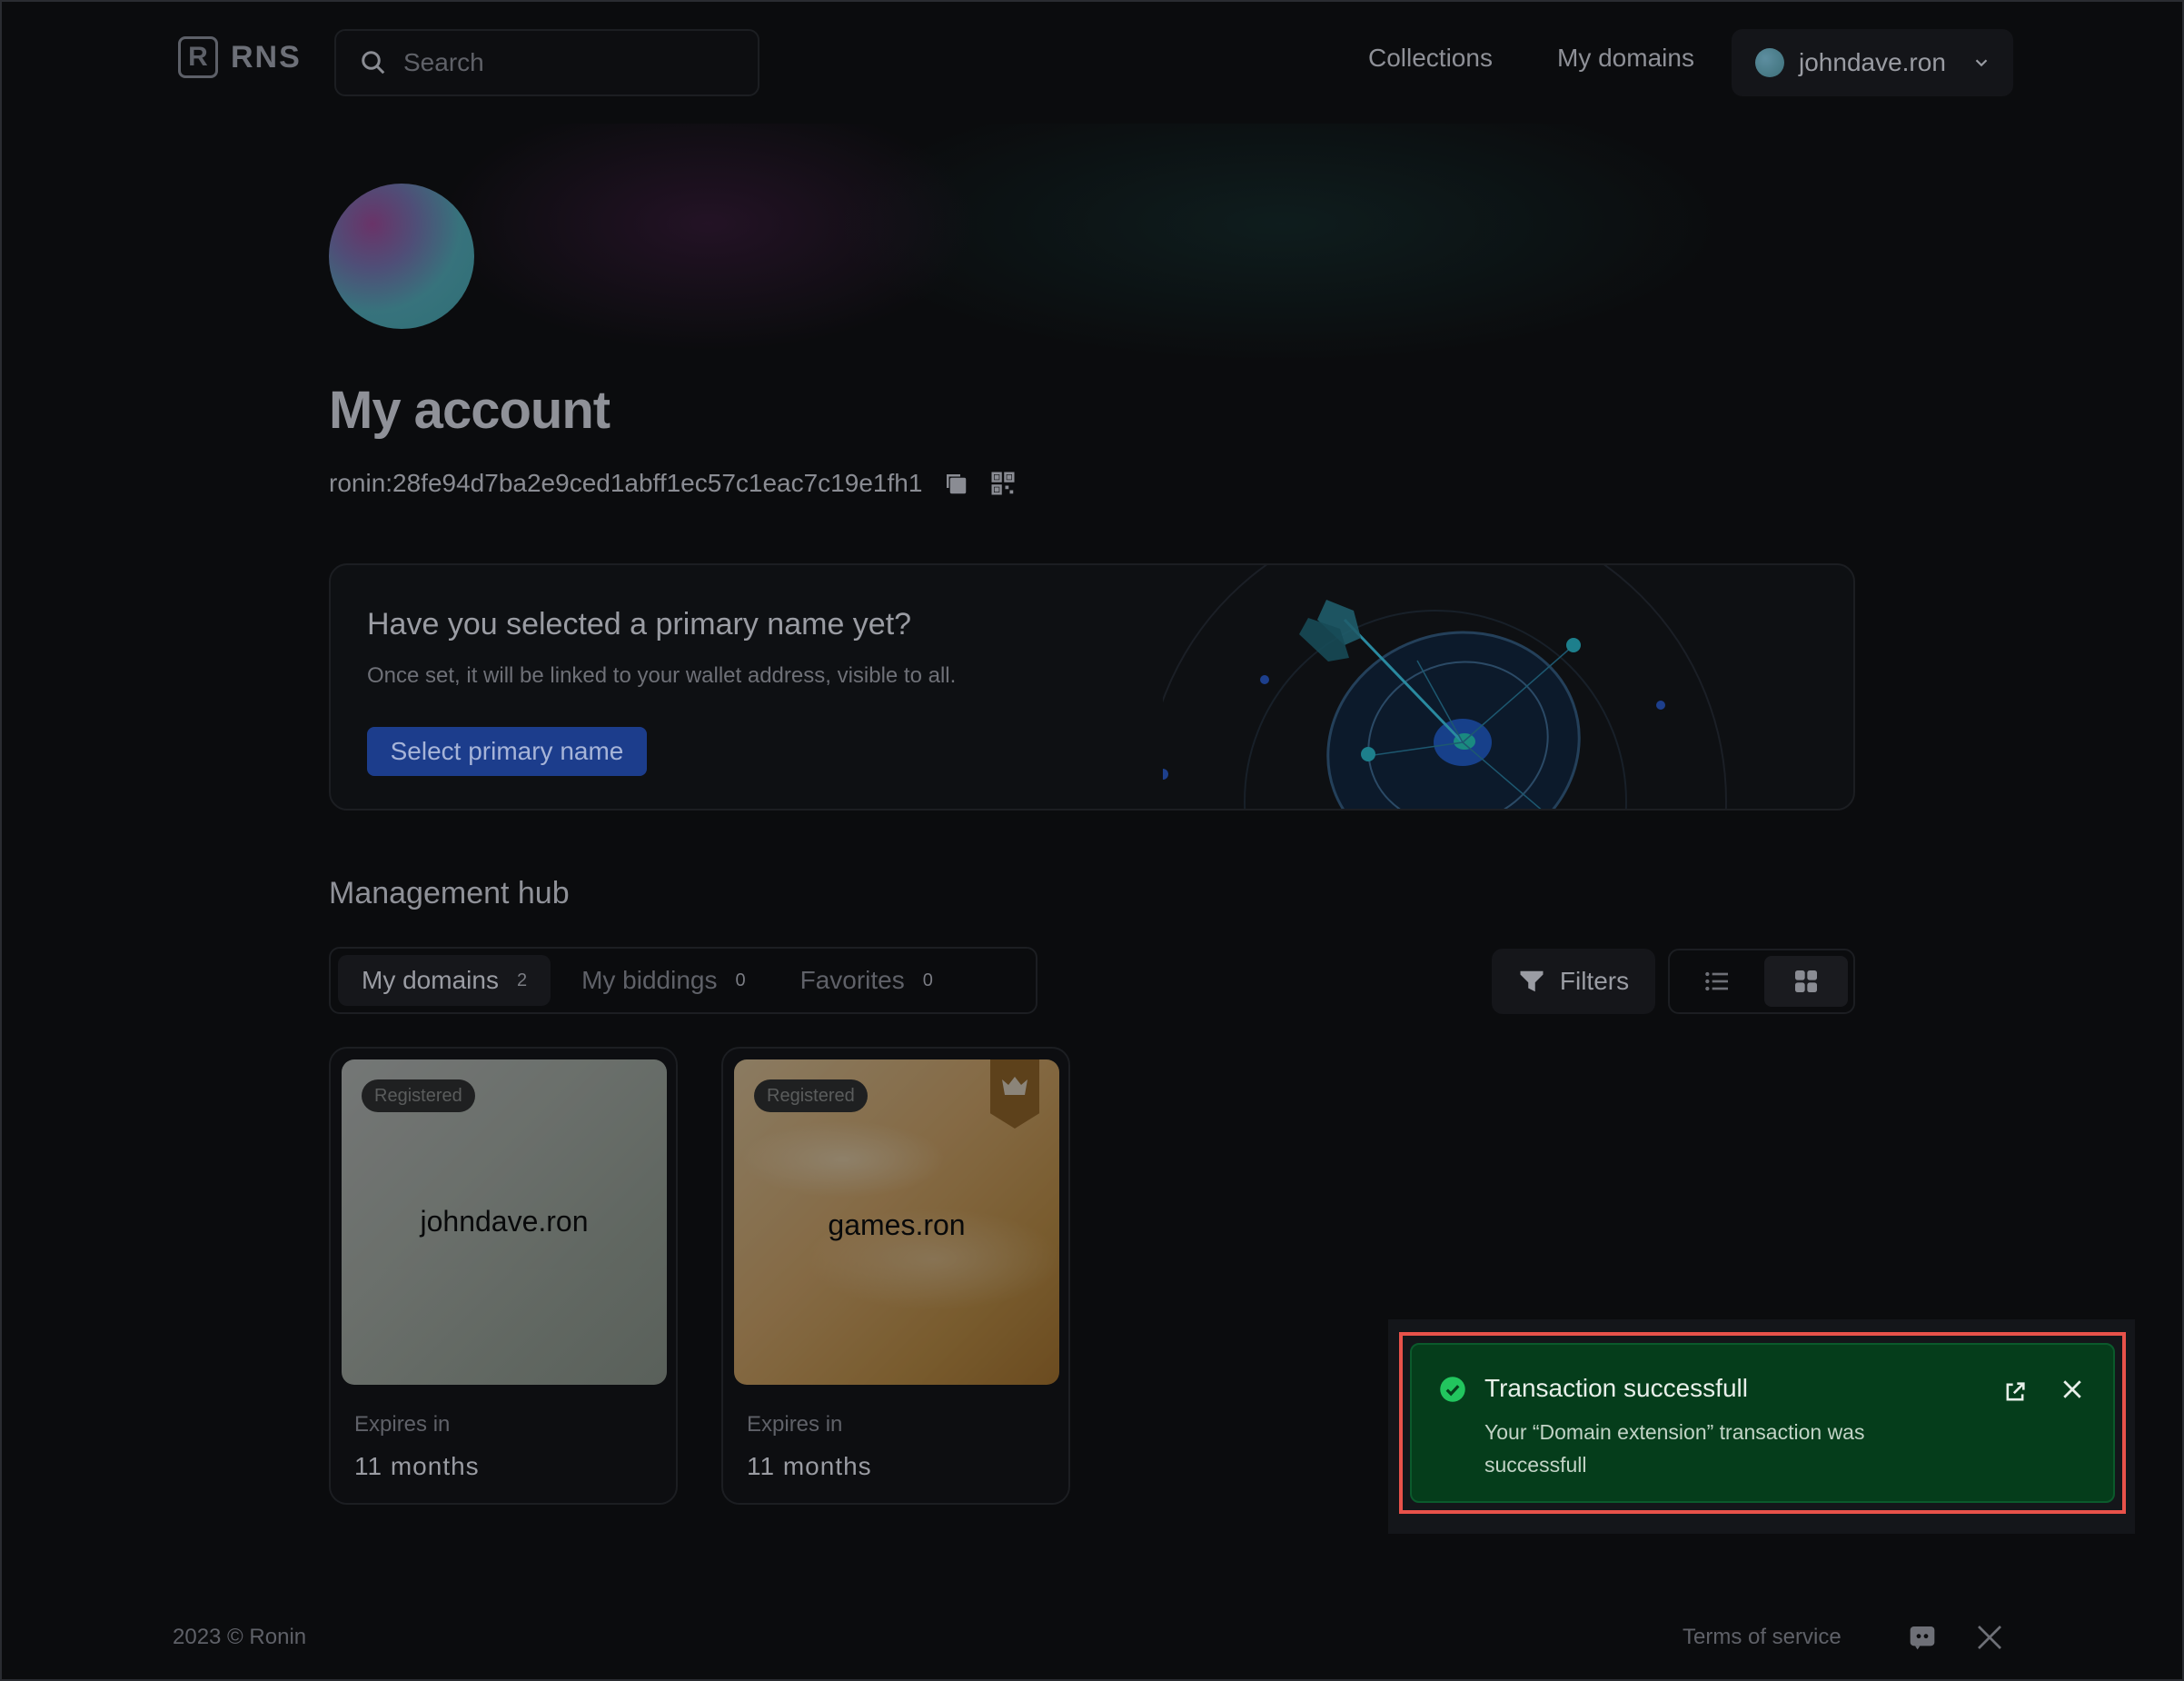  I want to click on search-input: Search, so click(546, 63).